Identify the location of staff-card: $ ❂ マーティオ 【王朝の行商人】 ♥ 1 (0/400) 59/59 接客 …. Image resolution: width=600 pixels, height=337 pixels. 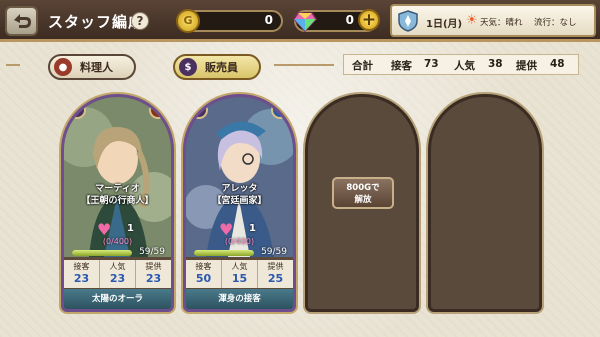
(117, 203).